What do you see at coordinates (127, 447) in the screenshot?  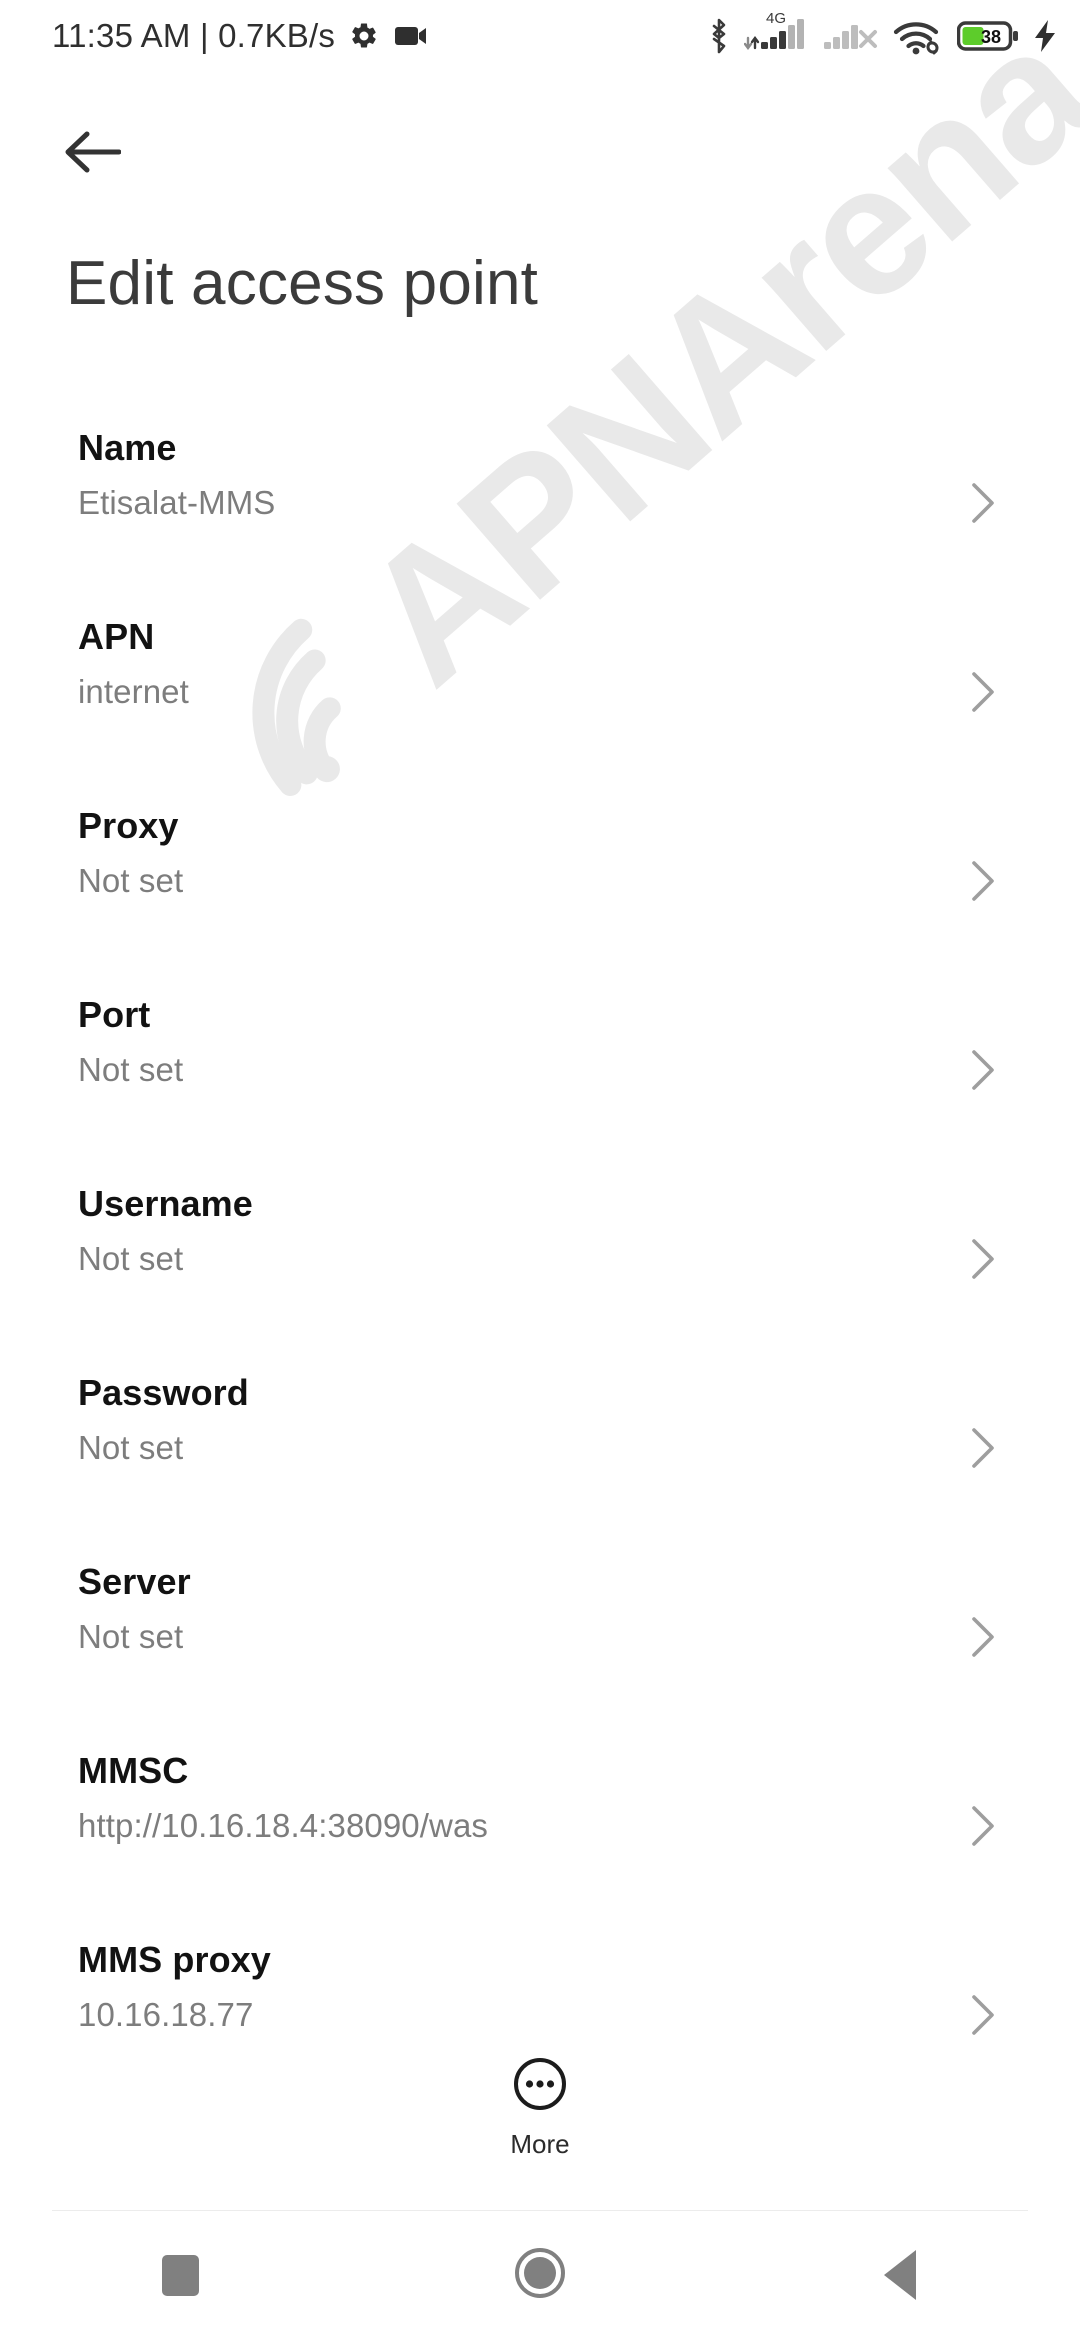 I see `list-item-label: Name` at bounding box center [127, 447].